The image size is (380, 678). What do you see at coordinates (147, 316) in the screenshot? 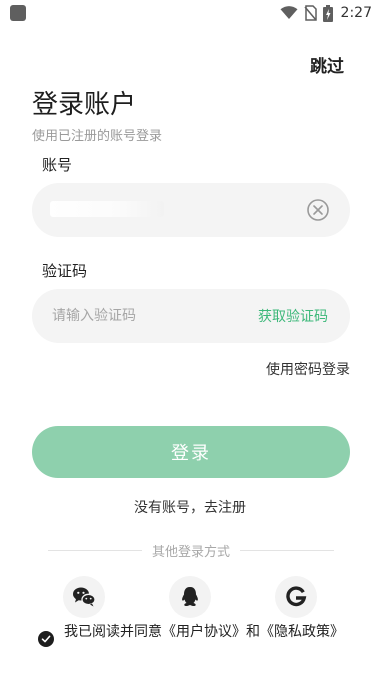
I see `code-input` at bounding box center [147, 316].